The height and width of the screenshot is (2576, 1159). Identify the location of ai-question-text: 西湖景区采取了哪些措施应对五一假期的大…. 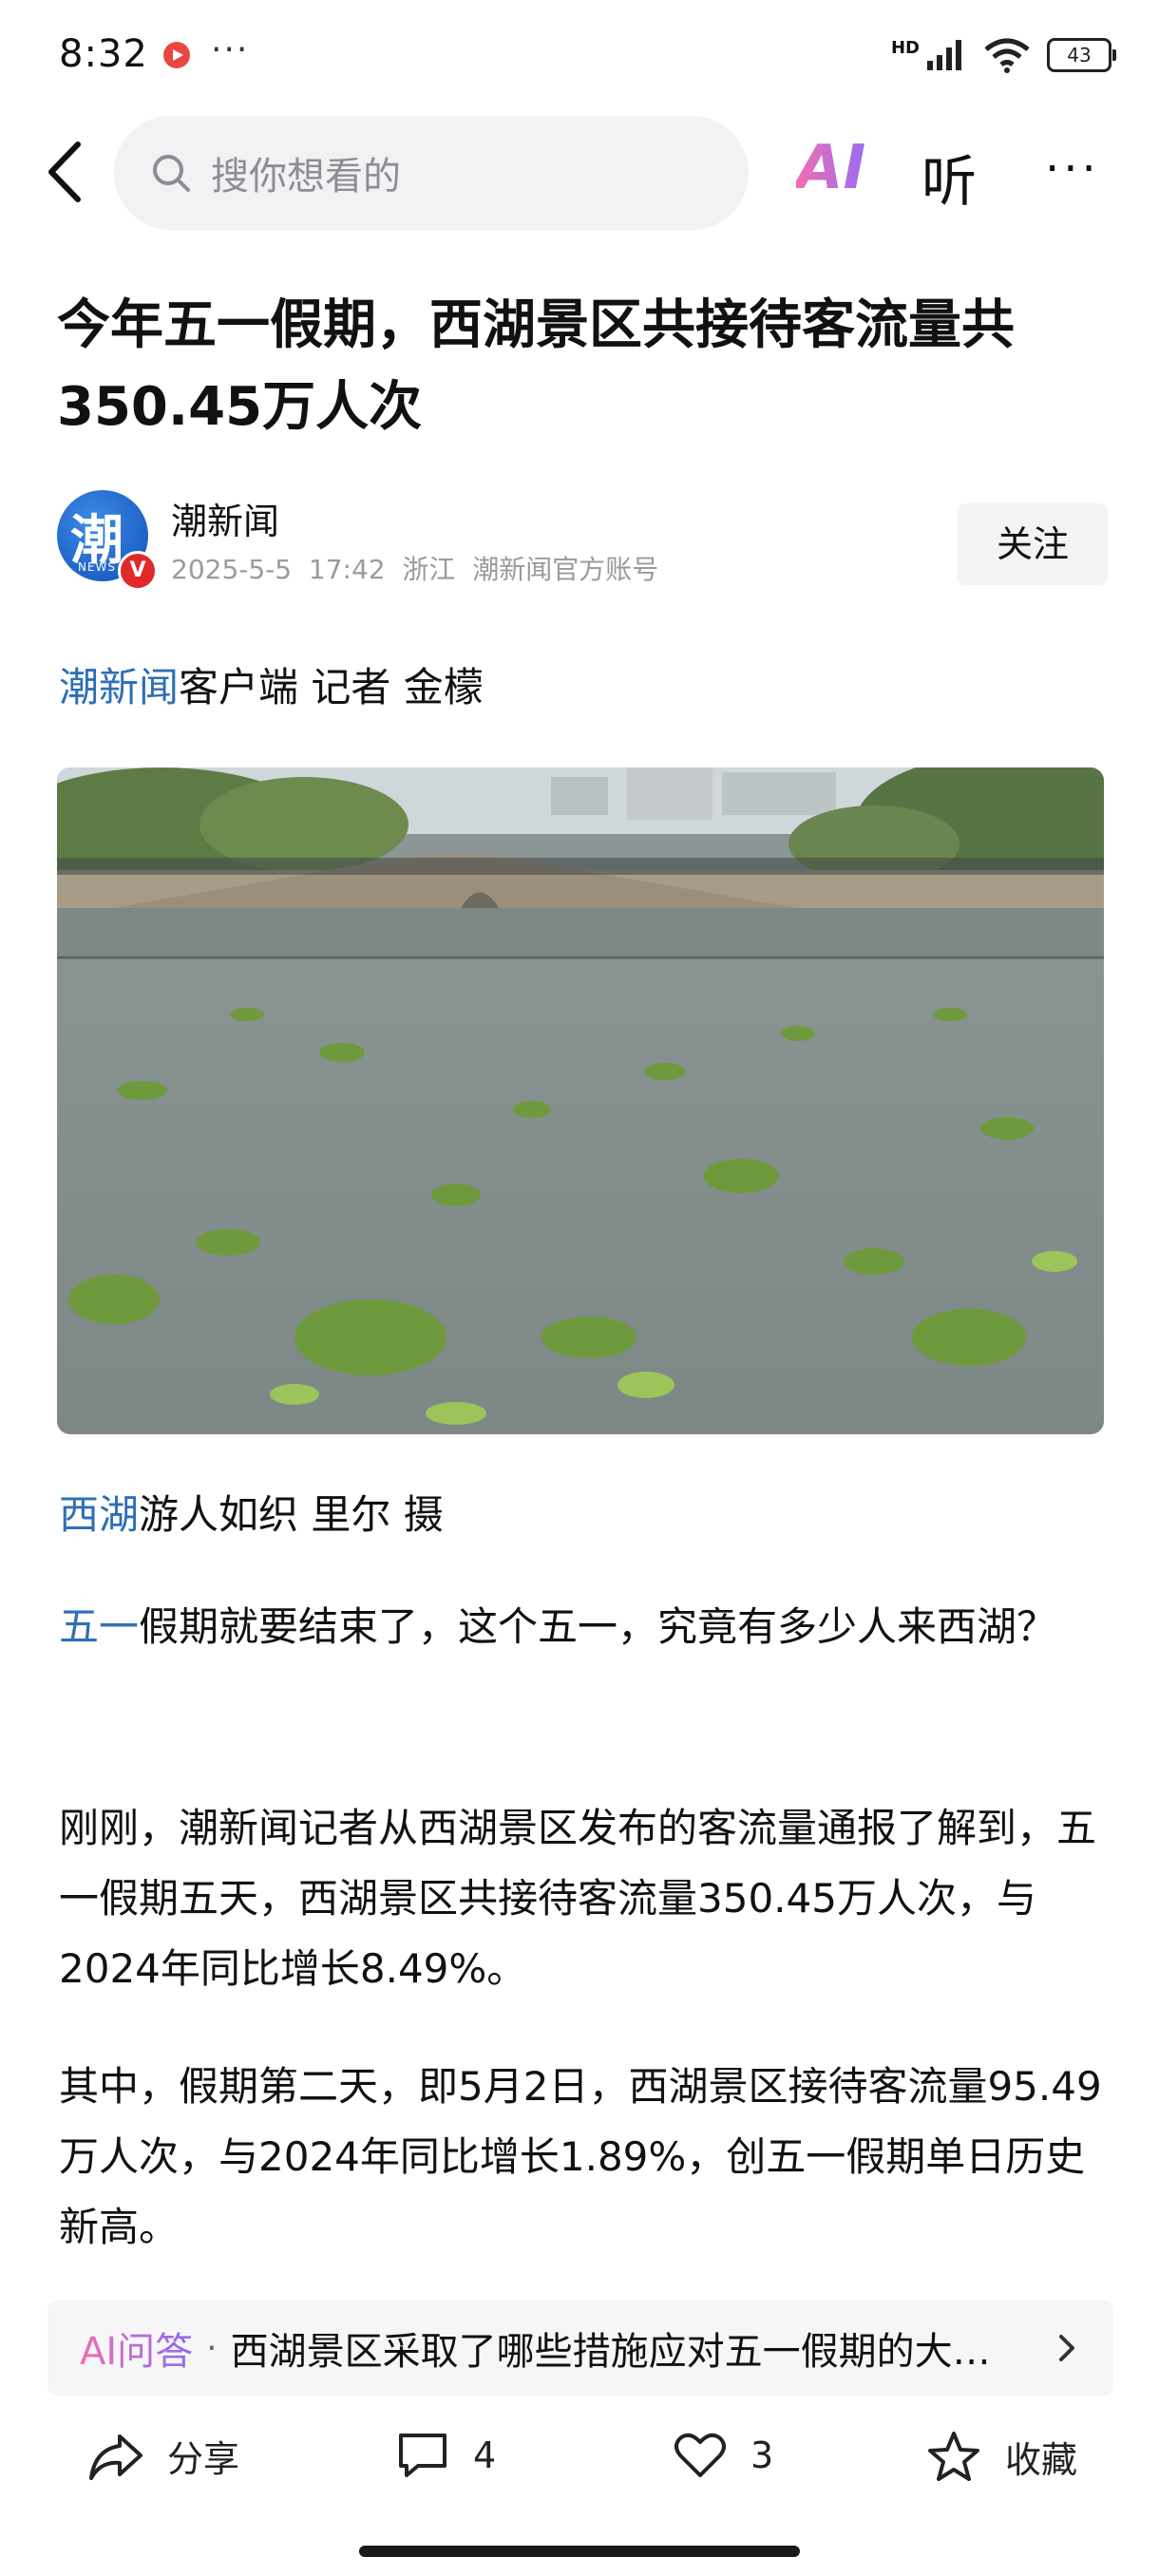
(610, 2352).